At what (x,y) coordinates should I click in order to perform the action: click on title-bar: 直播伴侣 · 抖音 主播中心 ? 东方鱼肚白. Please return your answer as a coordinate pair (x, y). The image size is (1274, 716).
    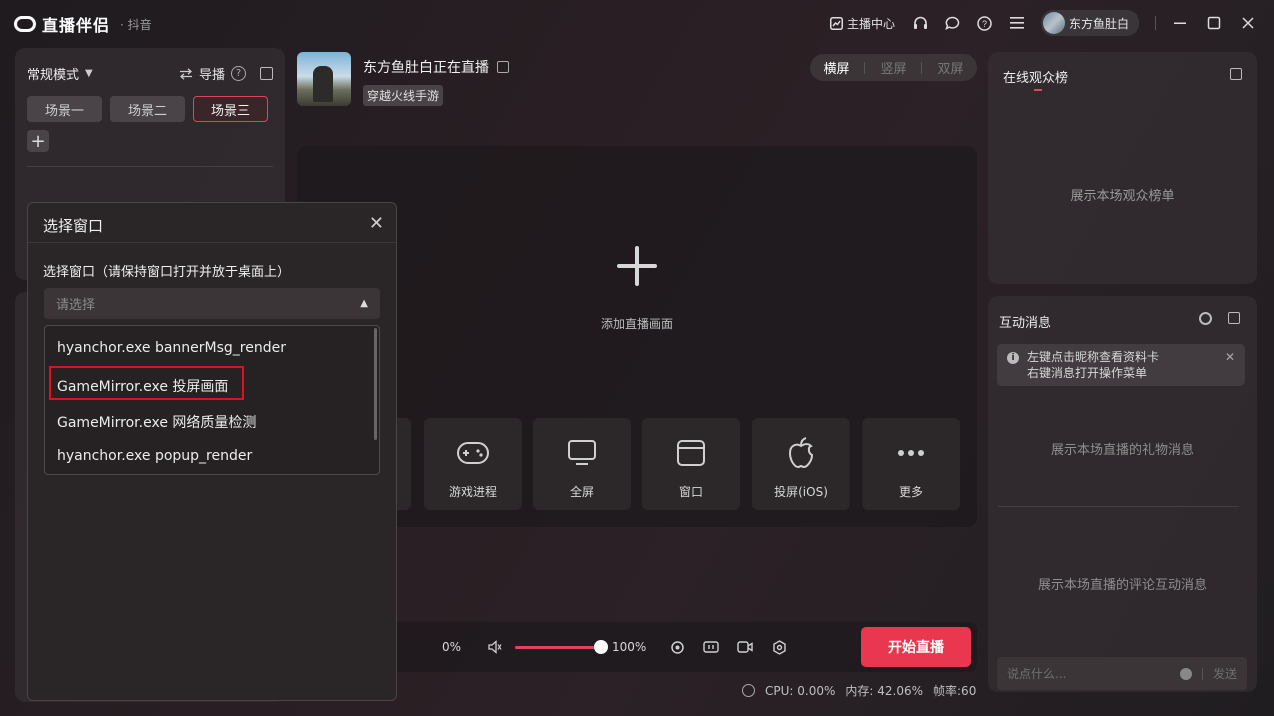
    Looking at the image, I should click on (637, 23).